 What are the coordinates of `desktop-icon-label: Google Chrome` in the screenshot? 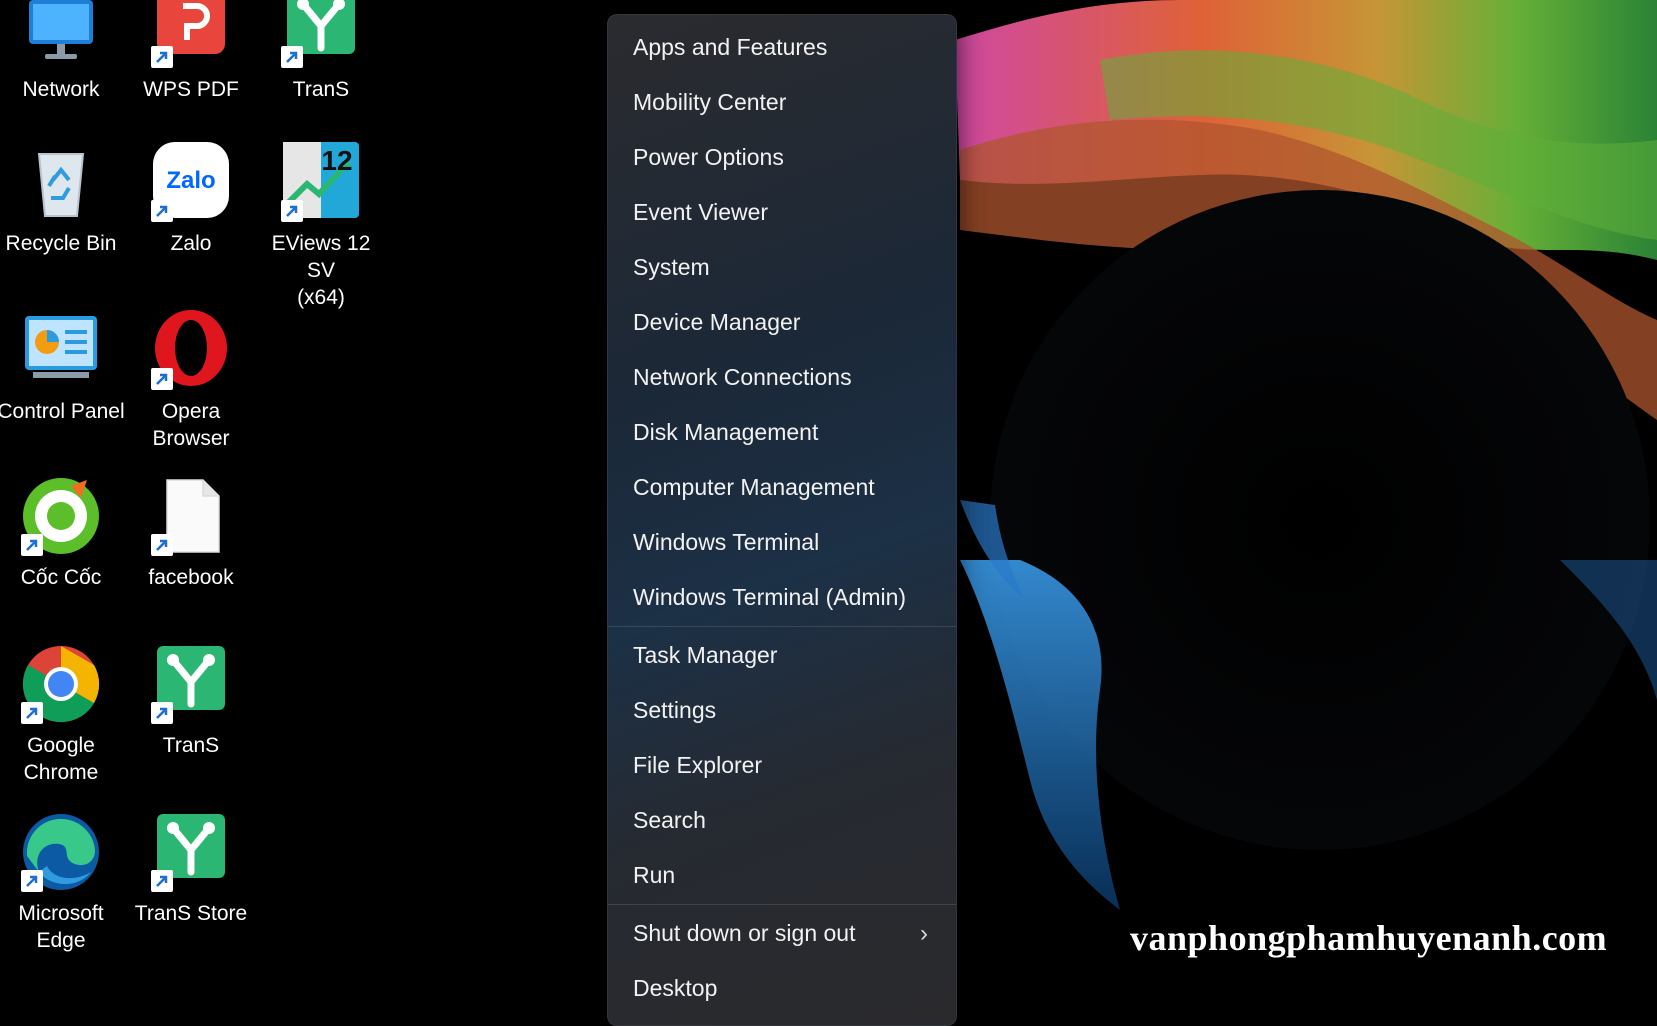 It's located at (61, 759).